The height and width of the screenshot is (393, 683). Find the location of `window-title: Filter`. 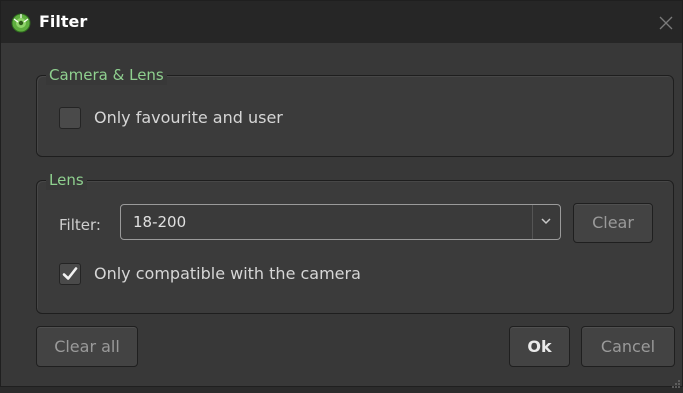

window-title: Filter is located at coordinates (63, 21).